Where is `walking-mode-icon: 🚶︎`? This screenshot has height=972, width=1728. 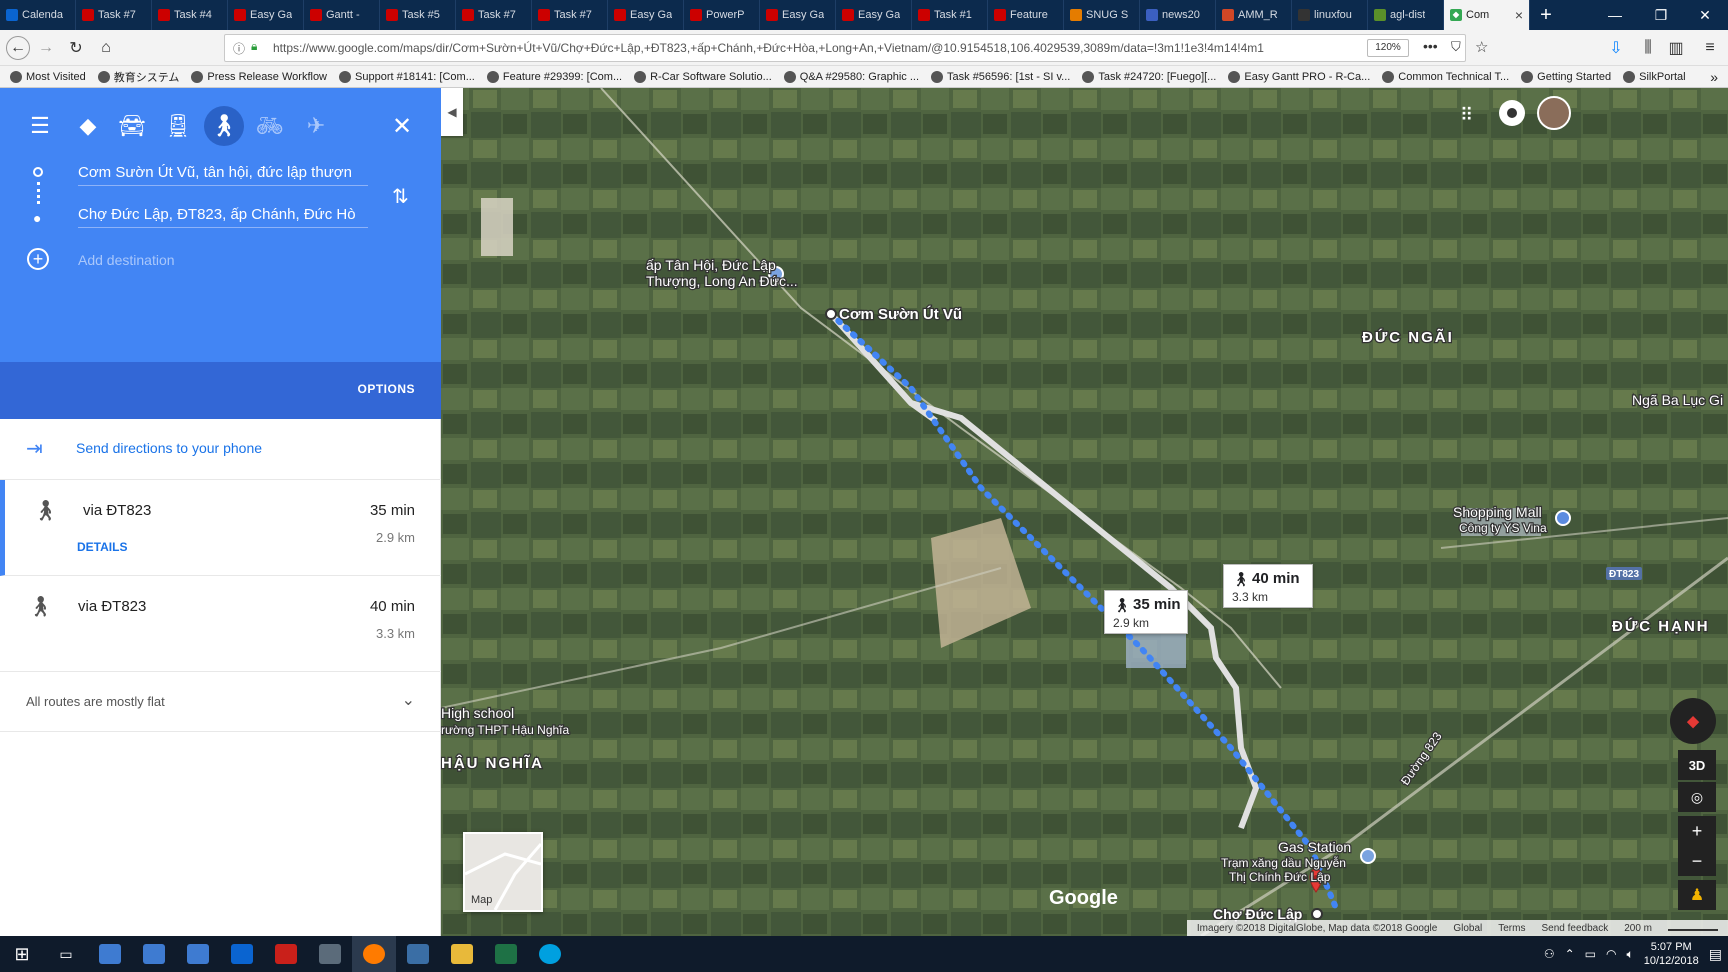
walking-mode-icon: 🚶︎ is located at coordinates (224, 126).